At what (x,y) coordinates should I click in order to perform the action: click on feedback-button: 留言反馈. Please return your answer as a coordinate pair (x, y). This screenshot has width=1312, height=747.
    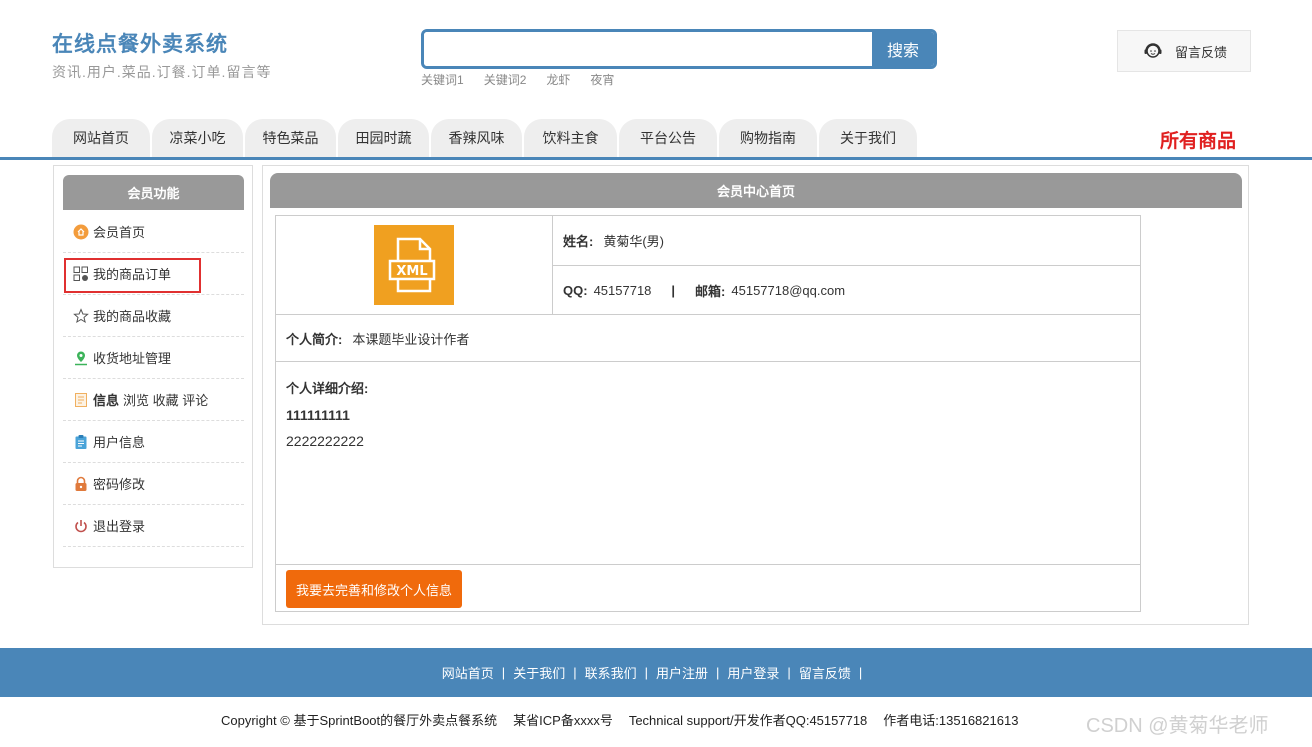
    Looking at the image, I should click on (1184, 51).